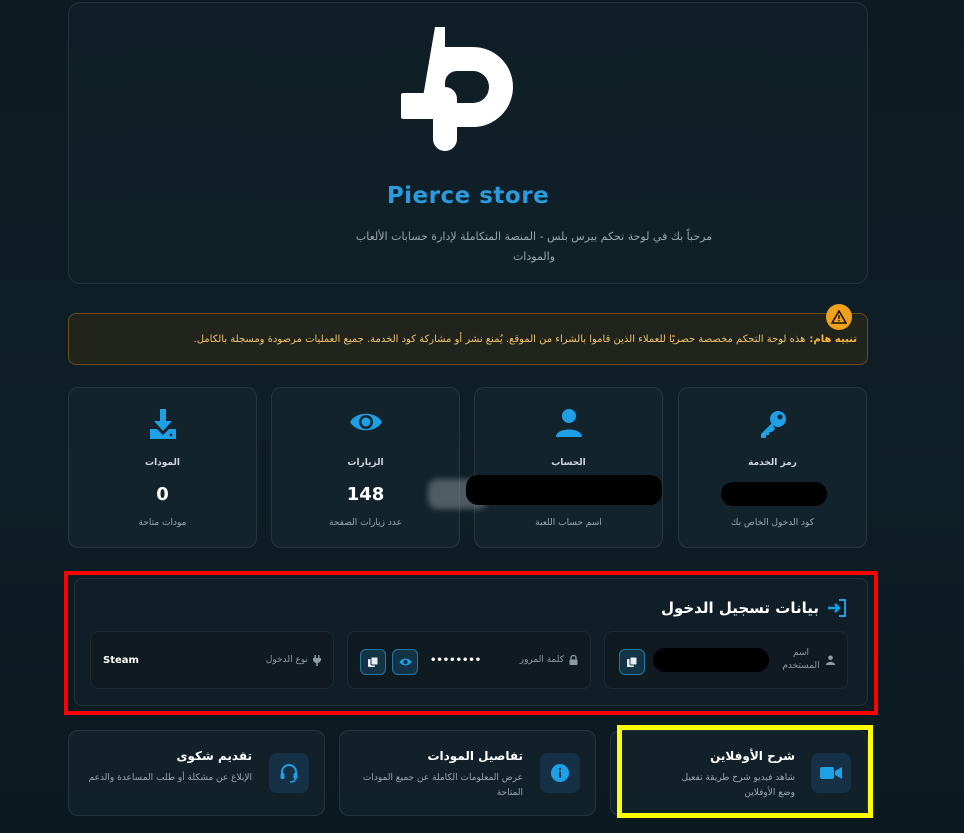 Image resolution: width=964 pixels, height=833 pixels. What do you see at coordinates (365, 523) in the screenshot?
I see `stat-subtitle: عدد زيارات الصفحة` at bounding box center [365, 523].